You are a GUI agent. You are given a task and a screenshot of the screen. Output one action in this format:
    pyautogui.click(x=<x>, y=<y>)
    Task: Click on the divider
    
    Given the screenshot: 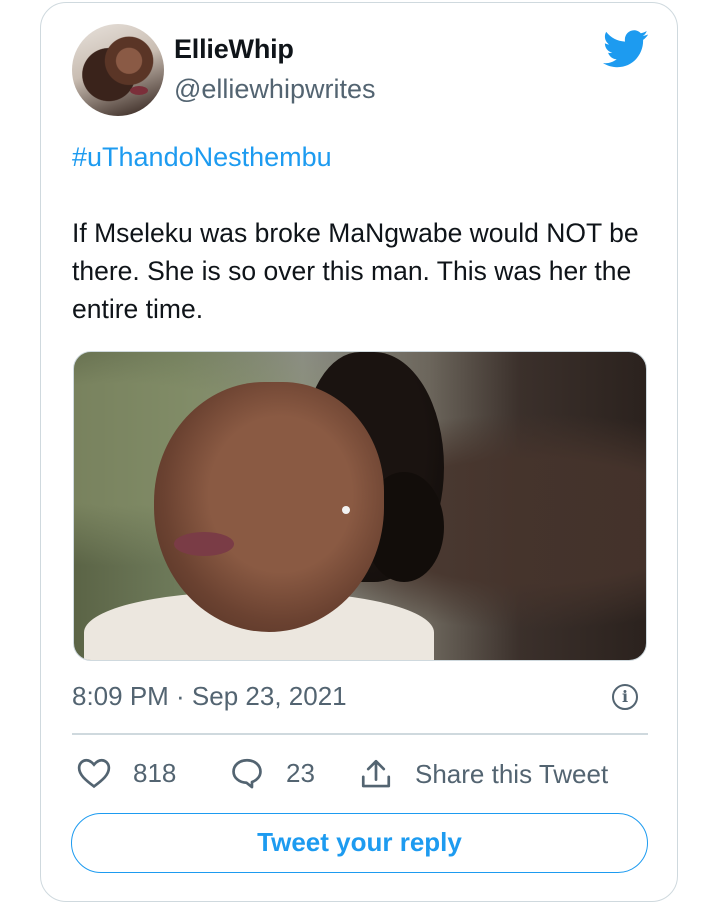 What is the action you would take?
    pyautogui.click(x=360, y=734)
    